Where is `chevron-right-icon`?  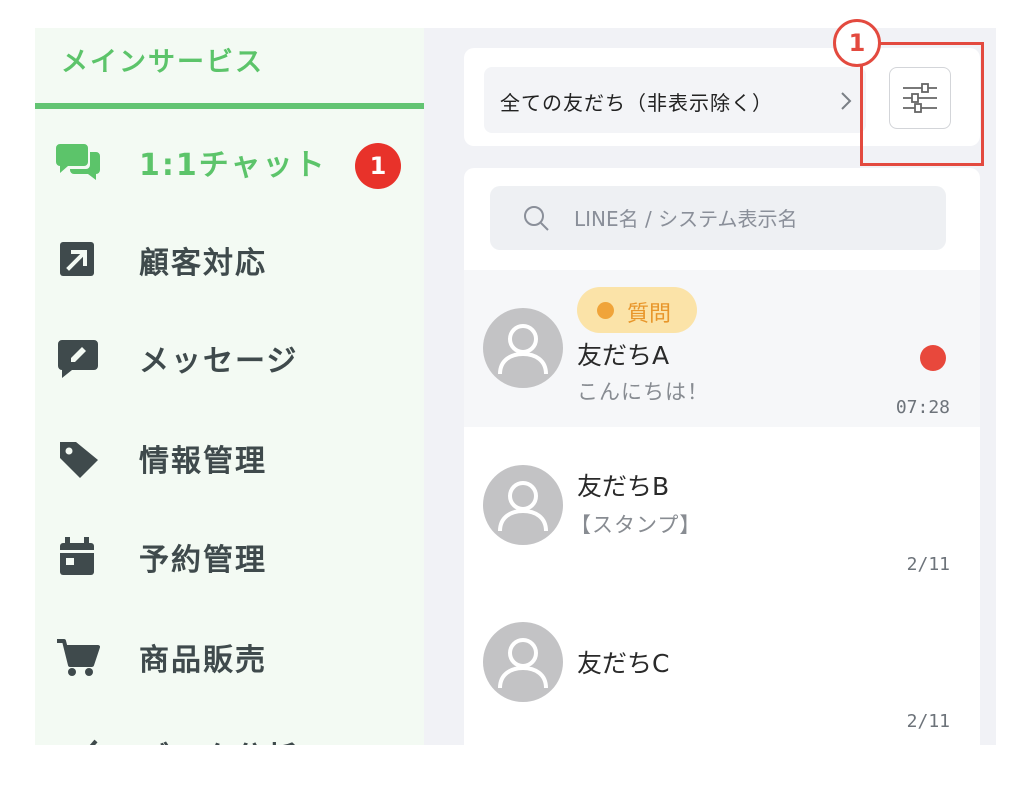
chevron-right-icon is located at coordinates (846, 101).